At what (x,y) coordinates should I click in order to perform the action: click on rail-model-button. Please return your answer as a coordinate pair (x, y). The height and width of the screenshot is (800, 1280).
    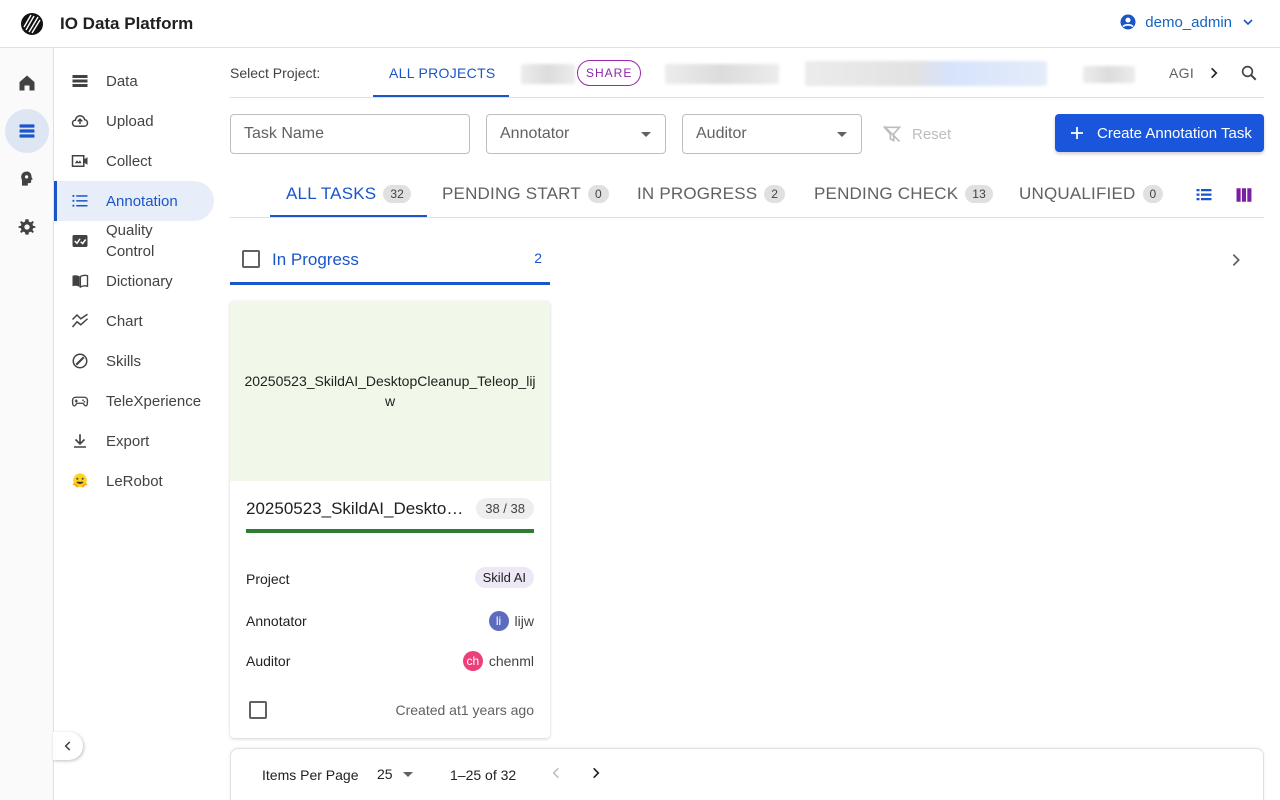
    Looking at the image, I should click on (27, 179).